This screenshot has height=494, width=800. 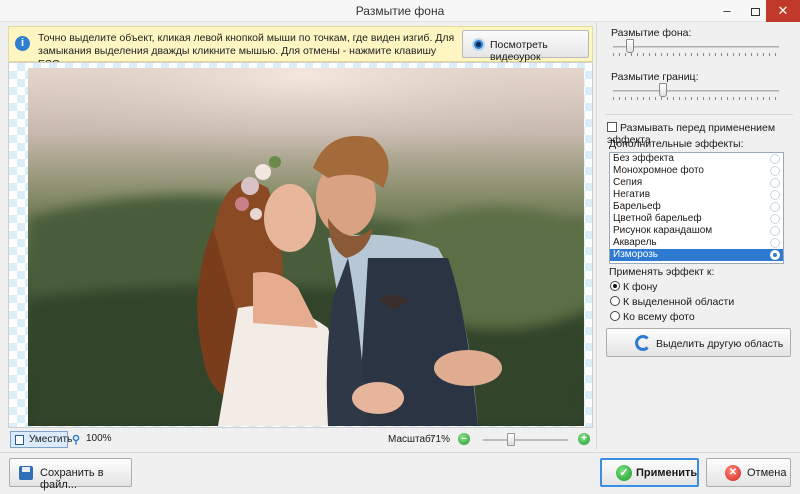 I want to click on effect-label: Цветной барельеф, so click(x=657, y=218).